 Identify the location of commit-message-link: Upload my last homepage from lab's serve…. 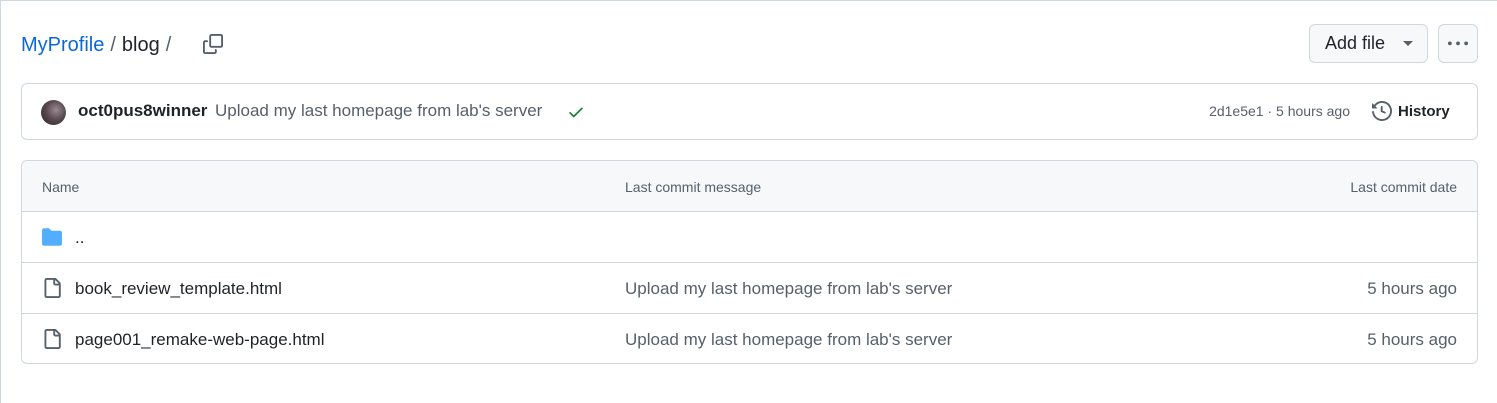
(378, 111).